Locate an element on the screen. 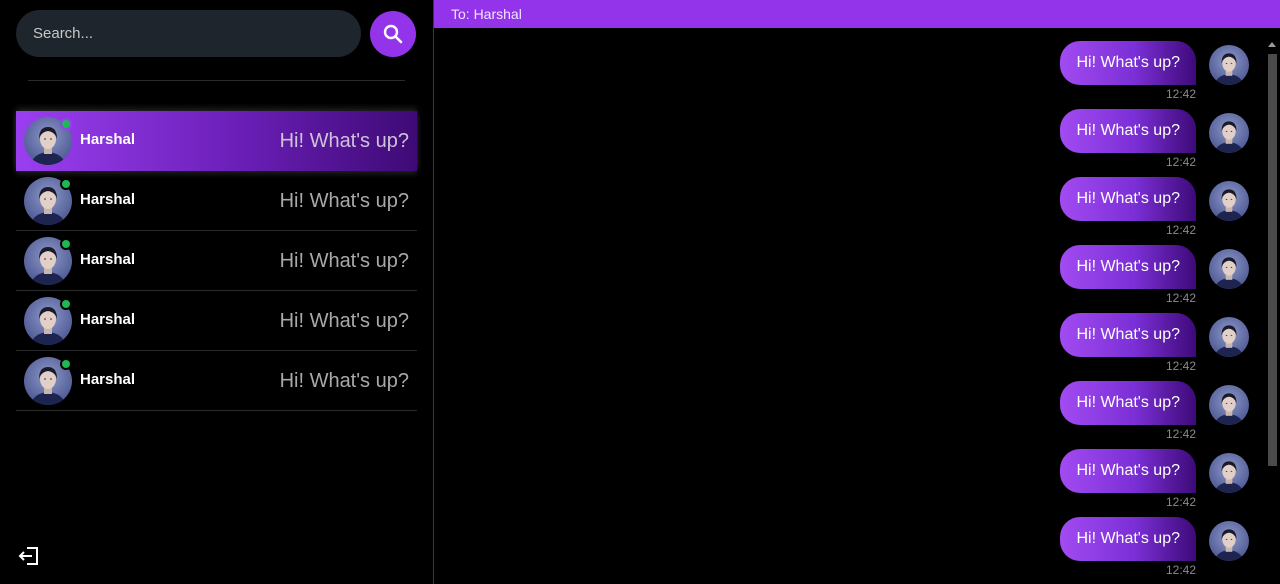  chat-recipient: To: Harshal is located at coordinates (486, 14).